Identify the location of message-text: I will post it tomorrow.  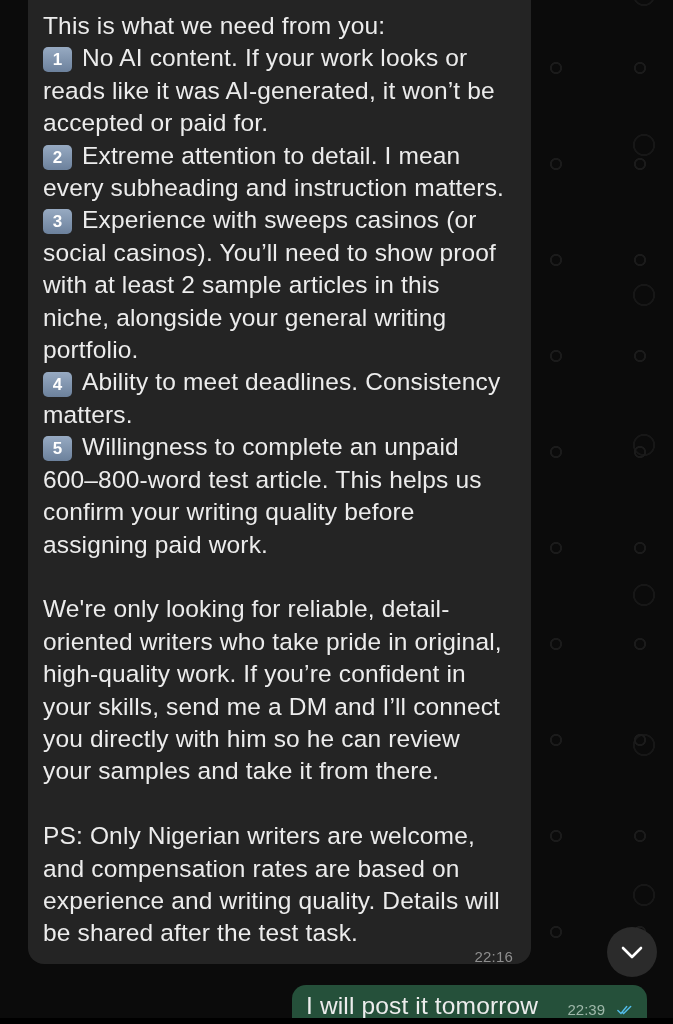
(422, 1005).